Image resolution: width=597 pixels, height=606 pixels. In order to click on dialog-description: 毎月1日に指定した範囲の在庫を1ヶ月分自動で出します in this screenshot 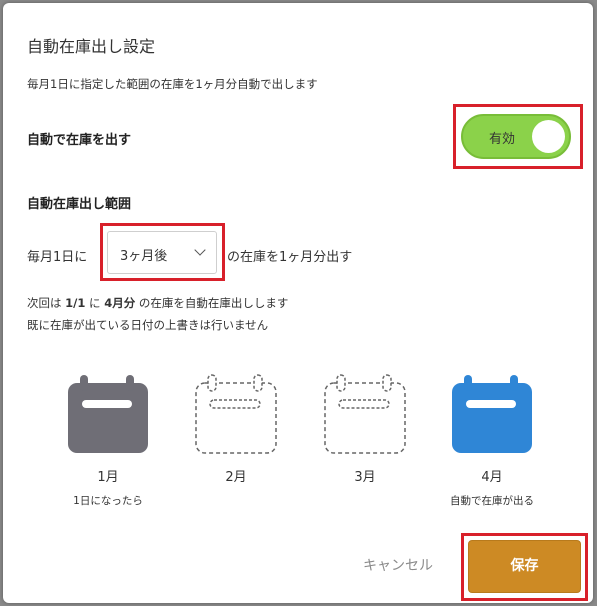, I will do `click(172, 84)`.